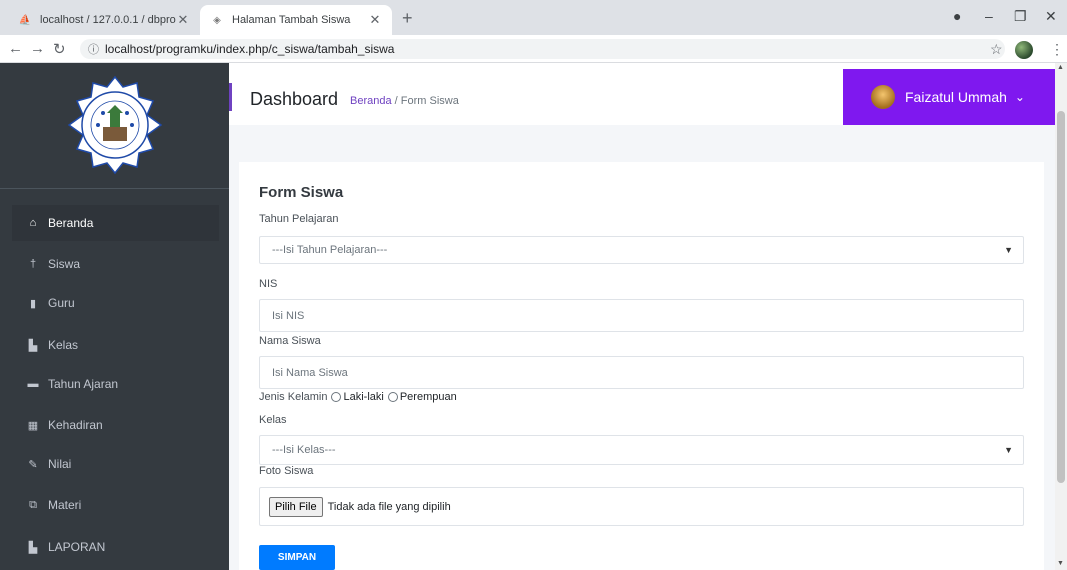  Describe the element at coordinates (1060, 563) in the screenshot. I see `scroll-down-icon: ▼` at that location.